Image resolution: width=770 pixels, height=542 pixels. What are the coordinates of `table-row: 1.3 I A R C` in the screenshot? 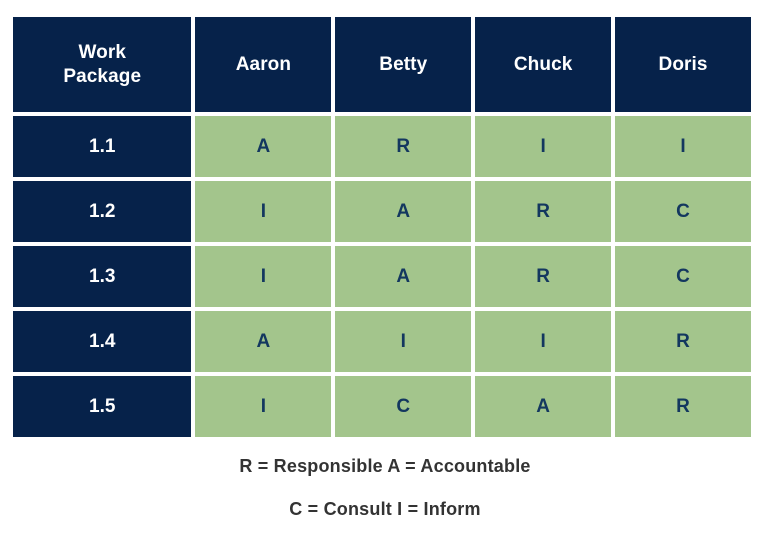 It's located at (382, 276).